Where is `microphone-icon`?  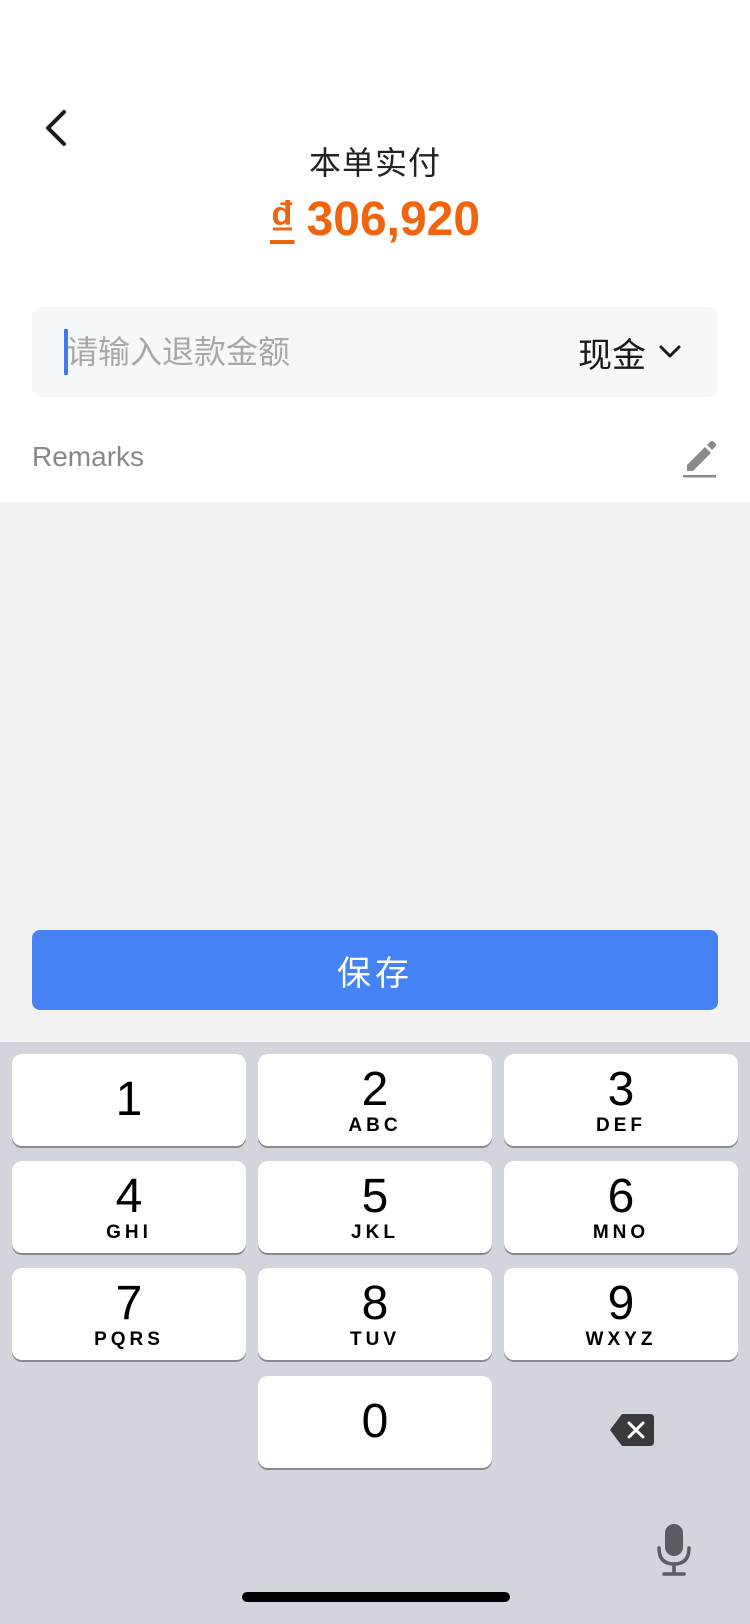 microphone-icon is located at coordinates (674, 1550).